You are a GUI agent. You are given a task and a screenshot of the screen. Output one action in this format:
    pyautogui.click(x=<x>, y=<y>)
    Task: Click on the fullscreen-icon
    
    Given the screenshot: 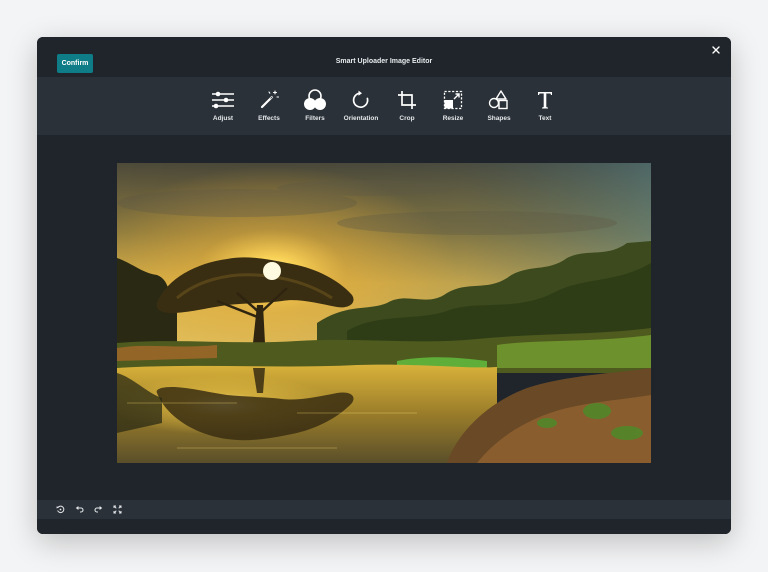 What is the action you would take?
    pyautogui.click(x=117, y=509)
    